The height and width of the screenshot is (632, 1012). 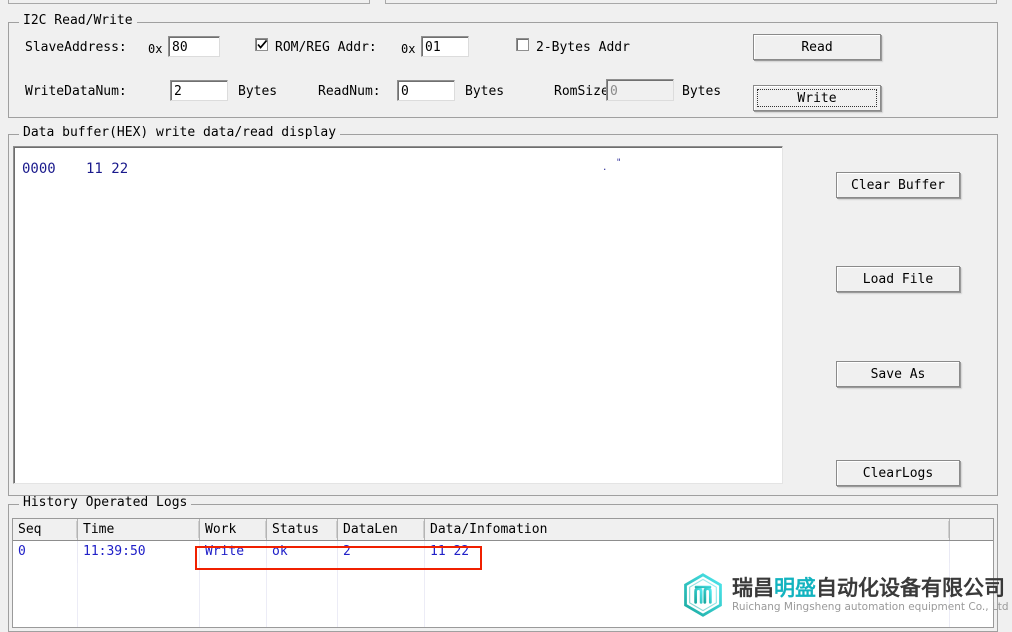 I want to click on rom-reg-addr-label: ROM/REG Addr:, so click(x=326, y=47).